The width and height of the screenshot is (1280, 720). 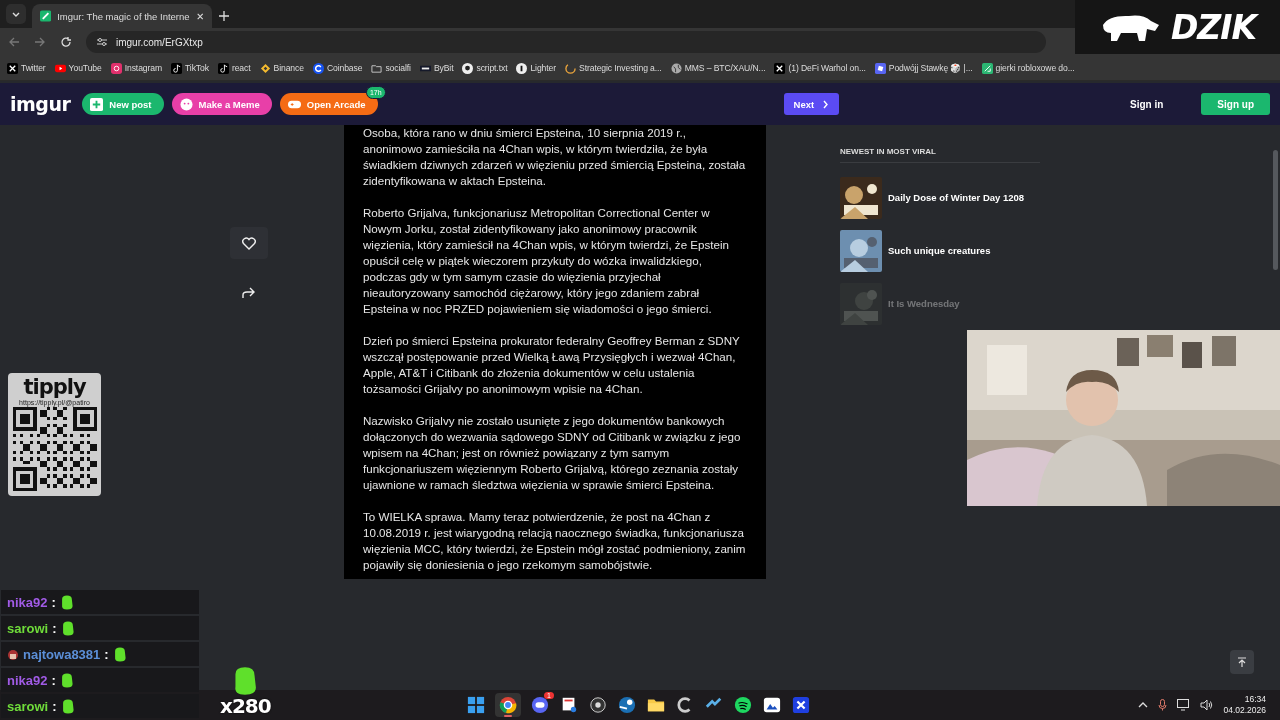 What do you see at coordinates (40, 42) in the screenshot?
I see `forward-button` at bounding box center [40, 42].